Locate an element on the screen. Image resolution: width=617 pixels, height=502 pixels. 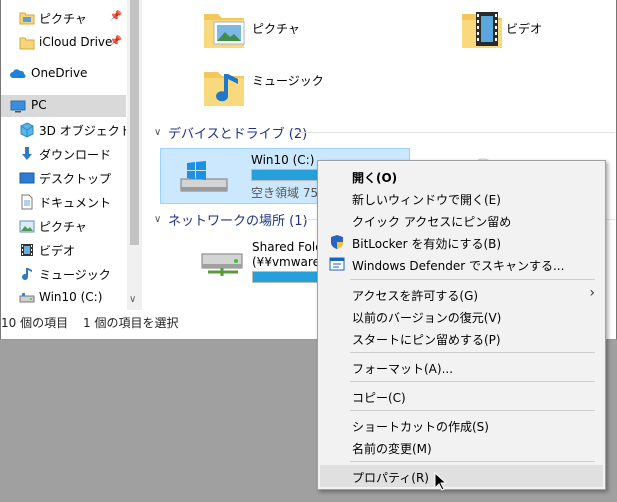
drive-name: Win10 (C:) is located at coordinates (283, 160).